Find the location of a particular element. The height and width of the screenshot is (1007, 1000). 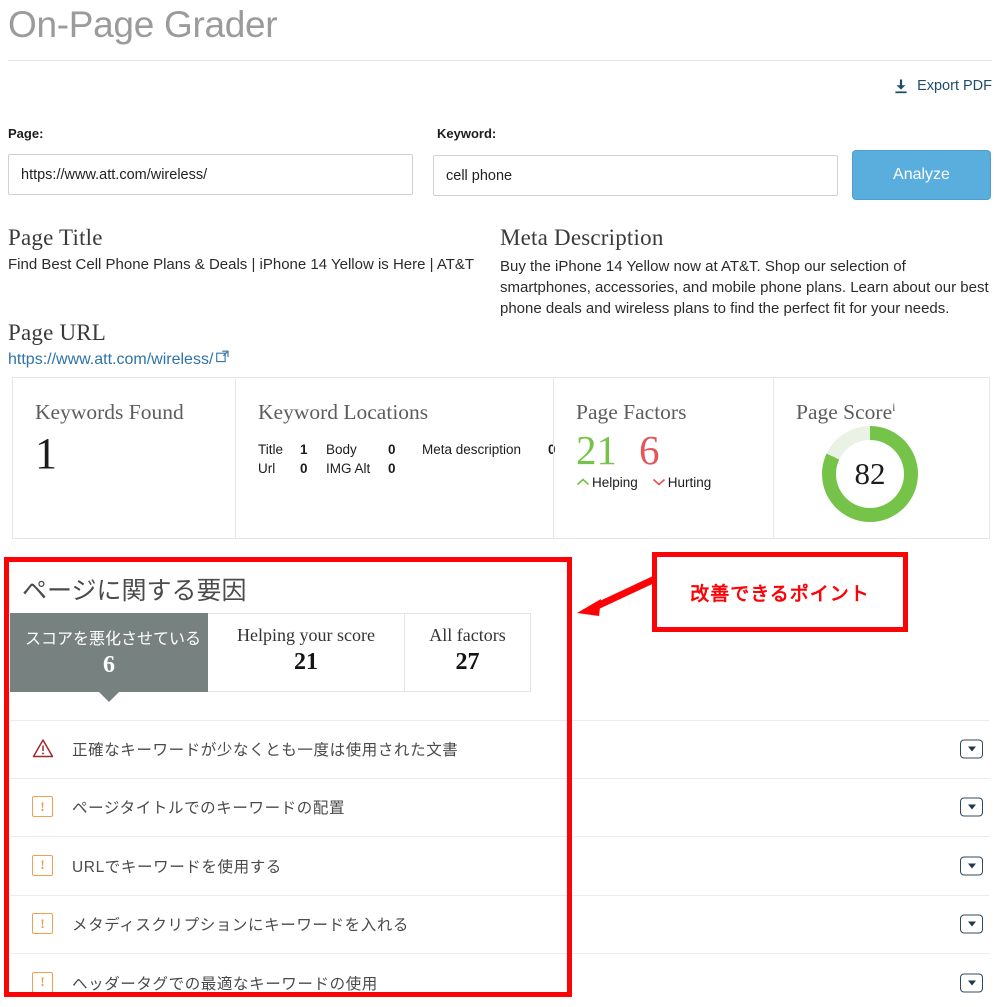

helping-count: 21 is located at coordinates (596, 450).